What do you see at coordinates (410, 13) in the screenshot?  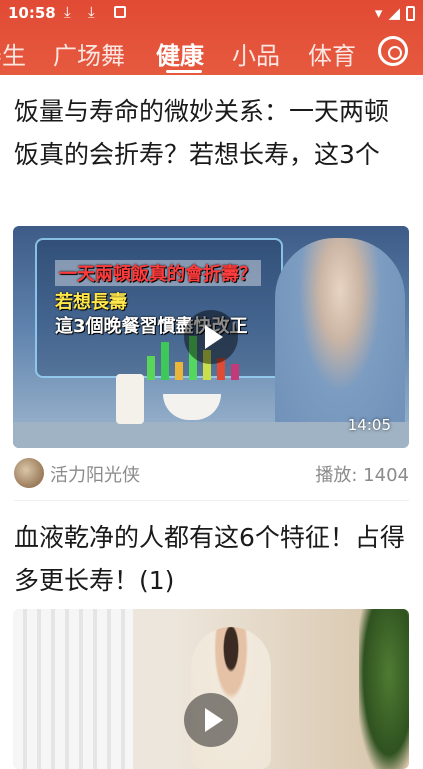 I see `battery-icon` at bounding box center [410, 13].